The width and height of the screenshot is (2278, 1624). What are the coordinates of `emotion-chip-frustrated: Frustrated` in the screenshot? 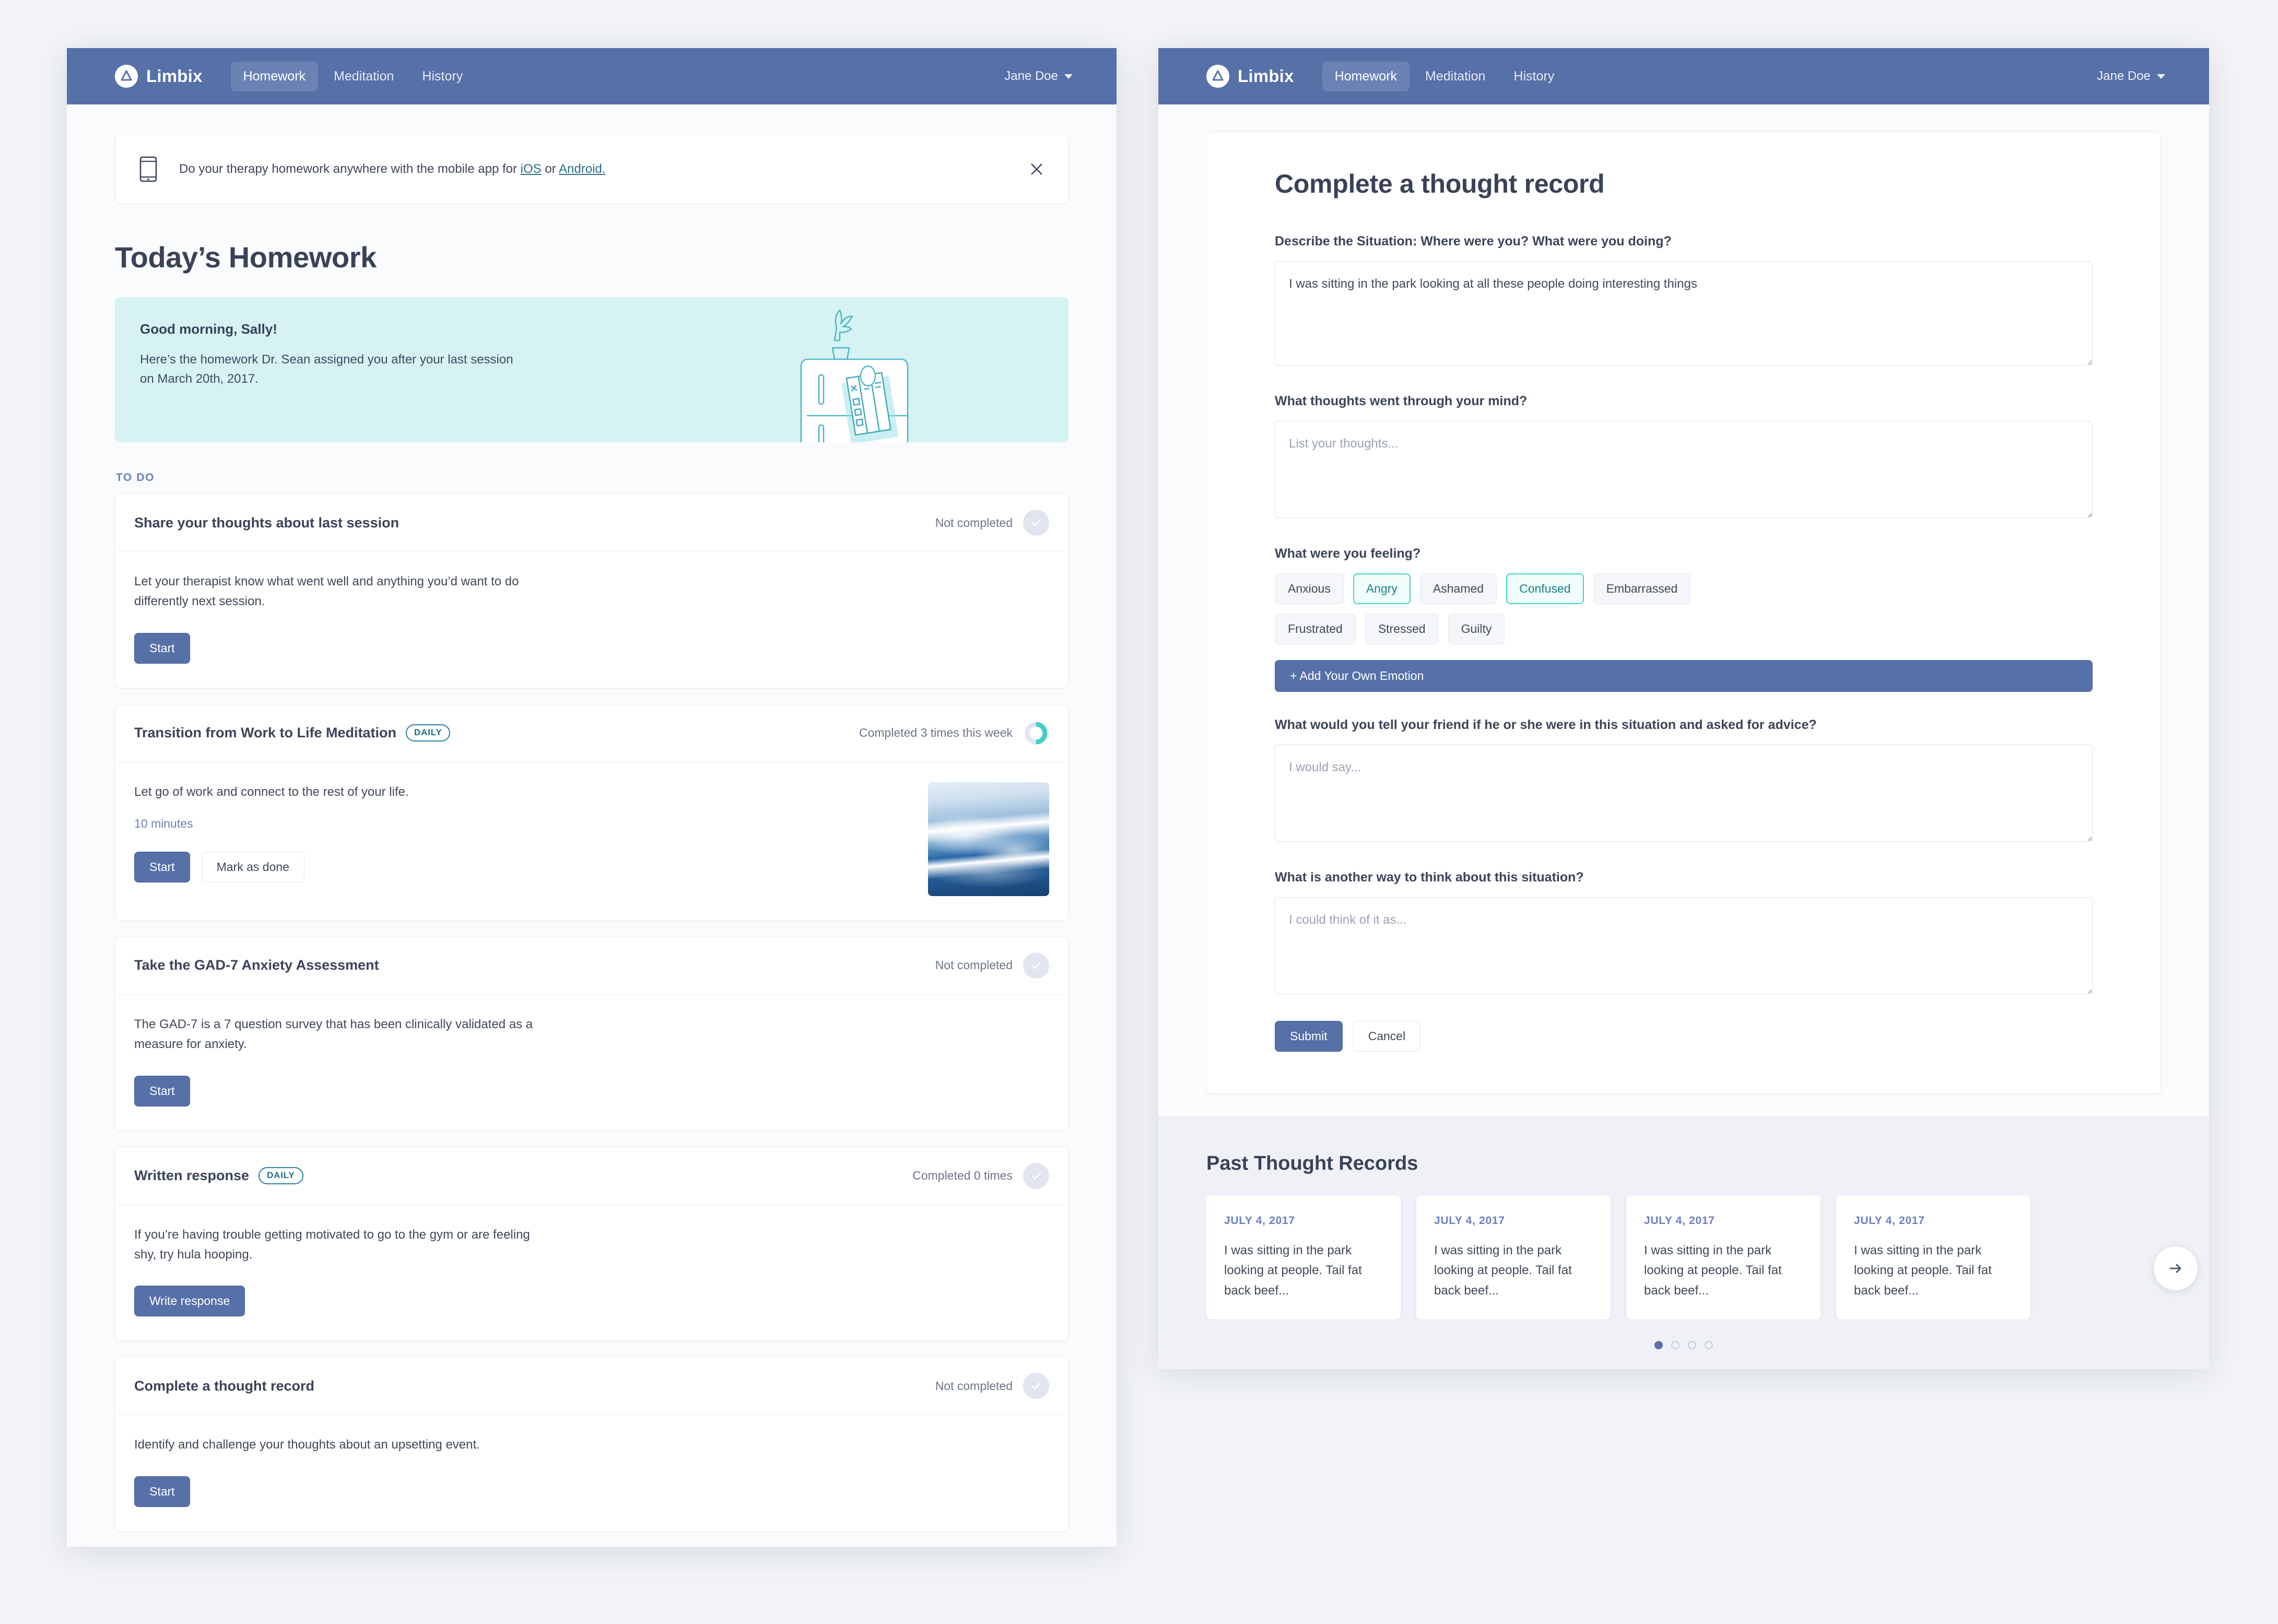 It's located at (1315, 629).